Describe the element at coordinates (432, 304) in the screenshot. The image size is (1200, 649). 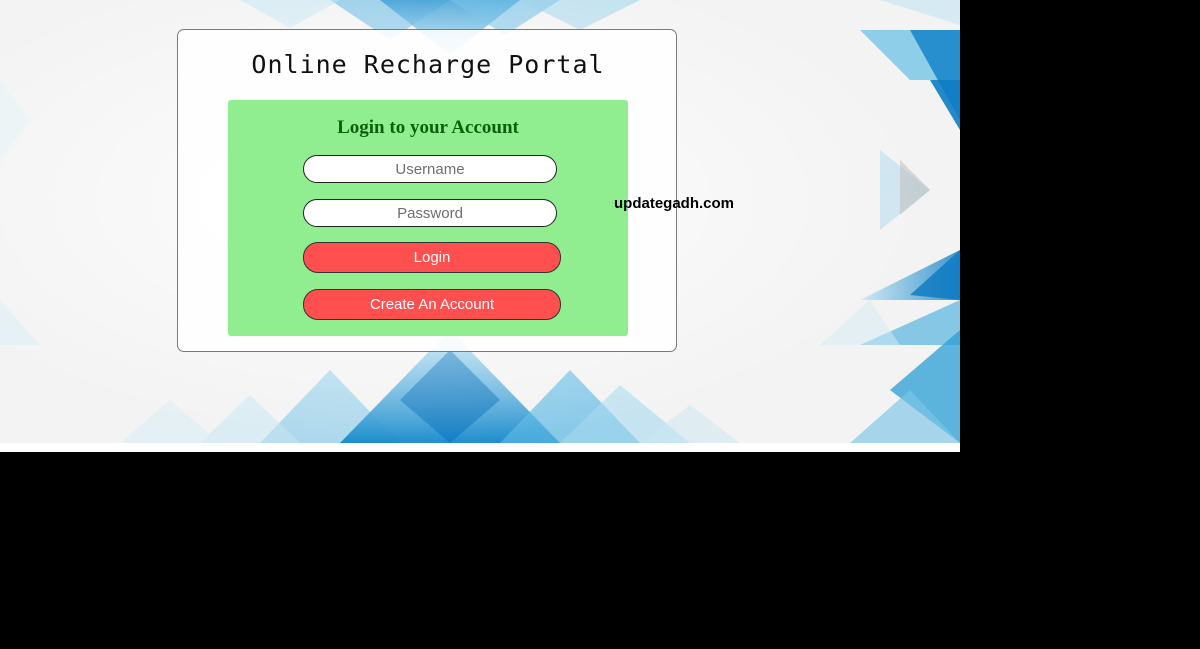
I see `create-account-button: Create An Account` at that location.